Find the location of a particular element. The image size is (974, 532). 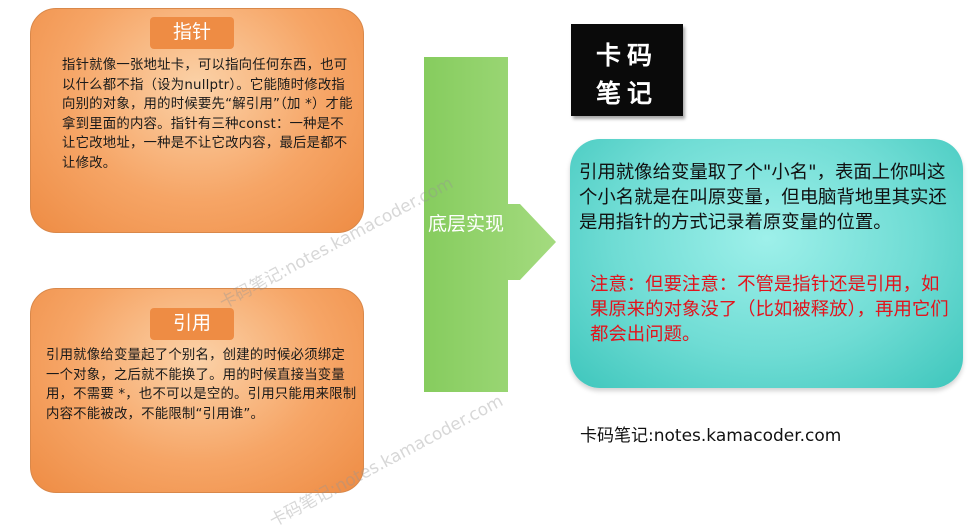

logo-line-1: 卡码 is located at coordinates (626, 55).